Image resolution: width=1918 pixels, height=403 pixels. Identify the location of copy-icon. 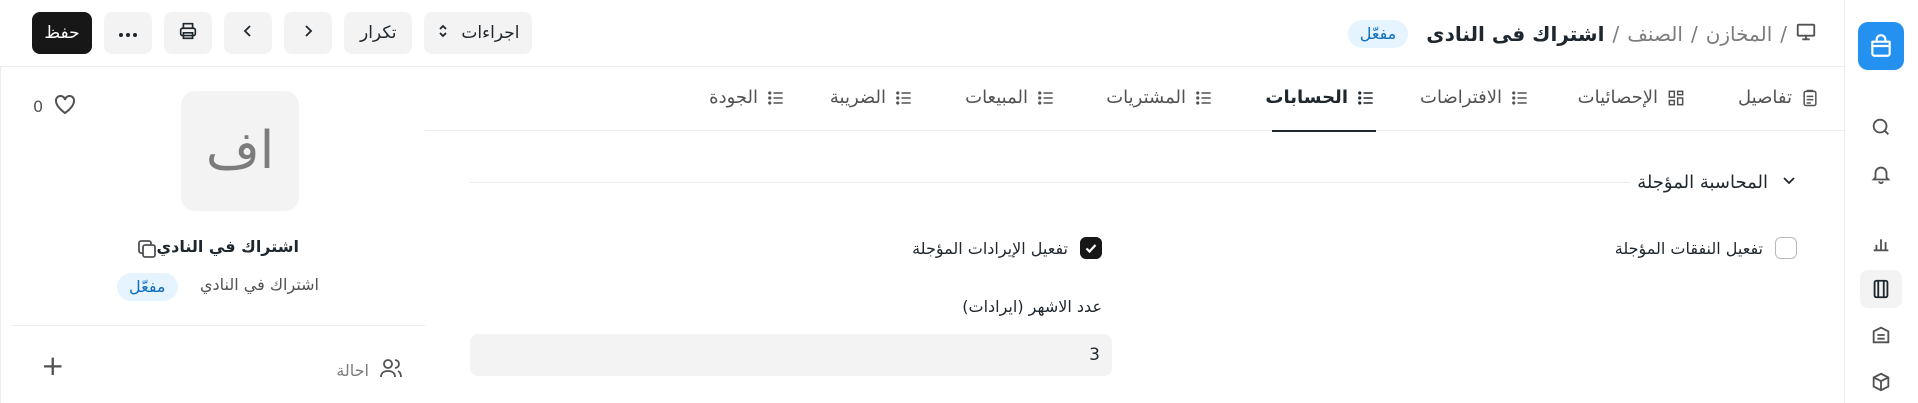
(147, 251).